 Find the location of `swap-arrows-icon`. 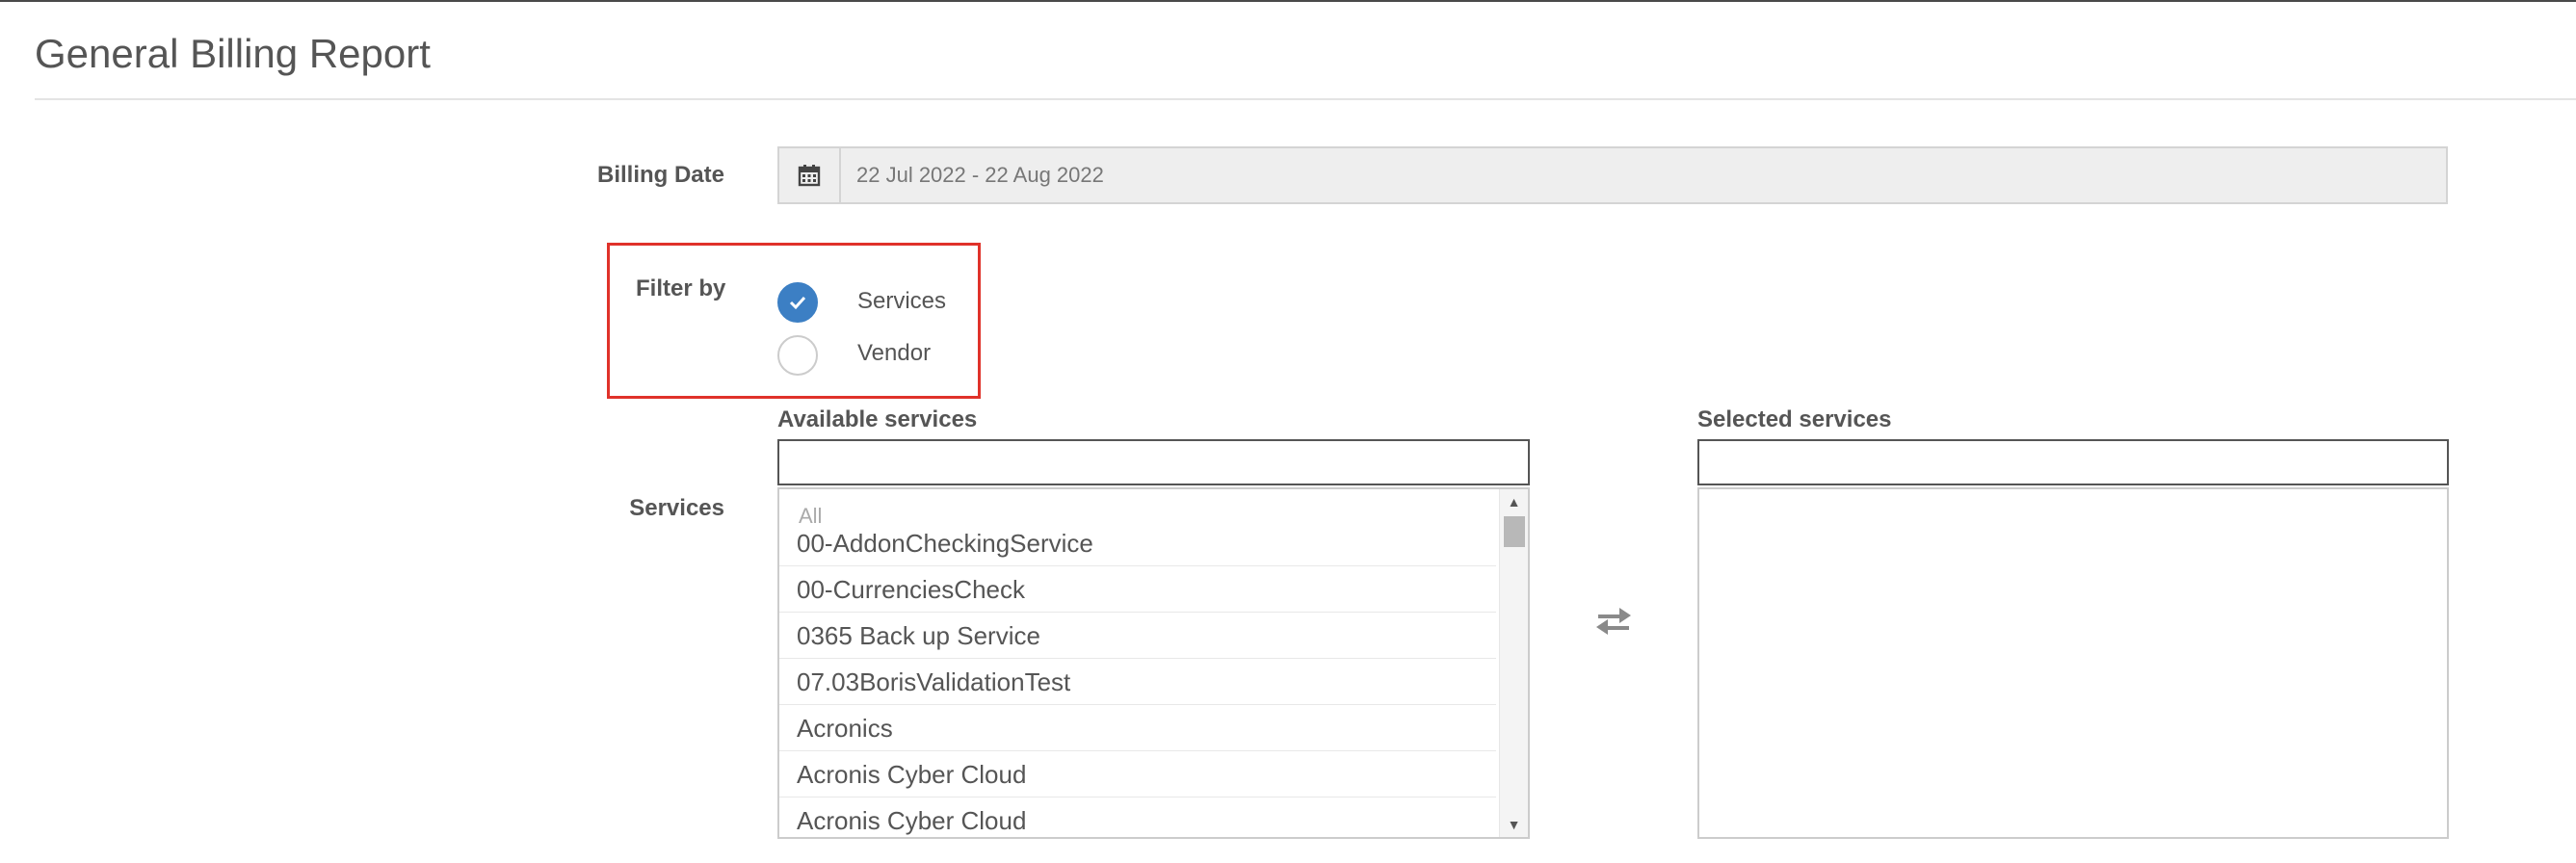

swap-arrows-icon is located at coordinates (1614, 621).